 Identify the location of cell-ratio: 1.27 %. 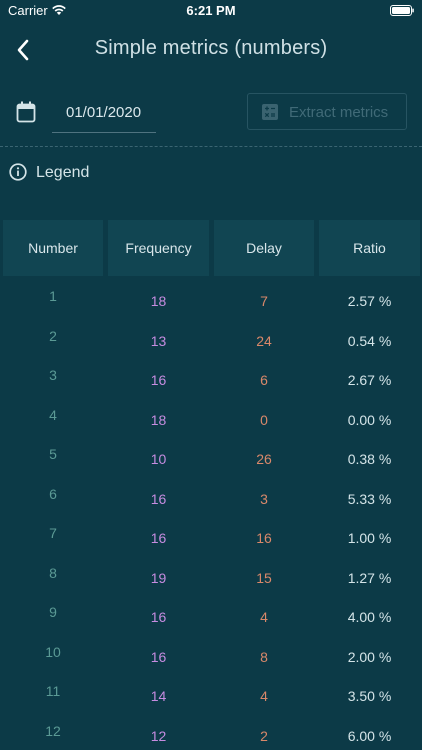
(369, 577).